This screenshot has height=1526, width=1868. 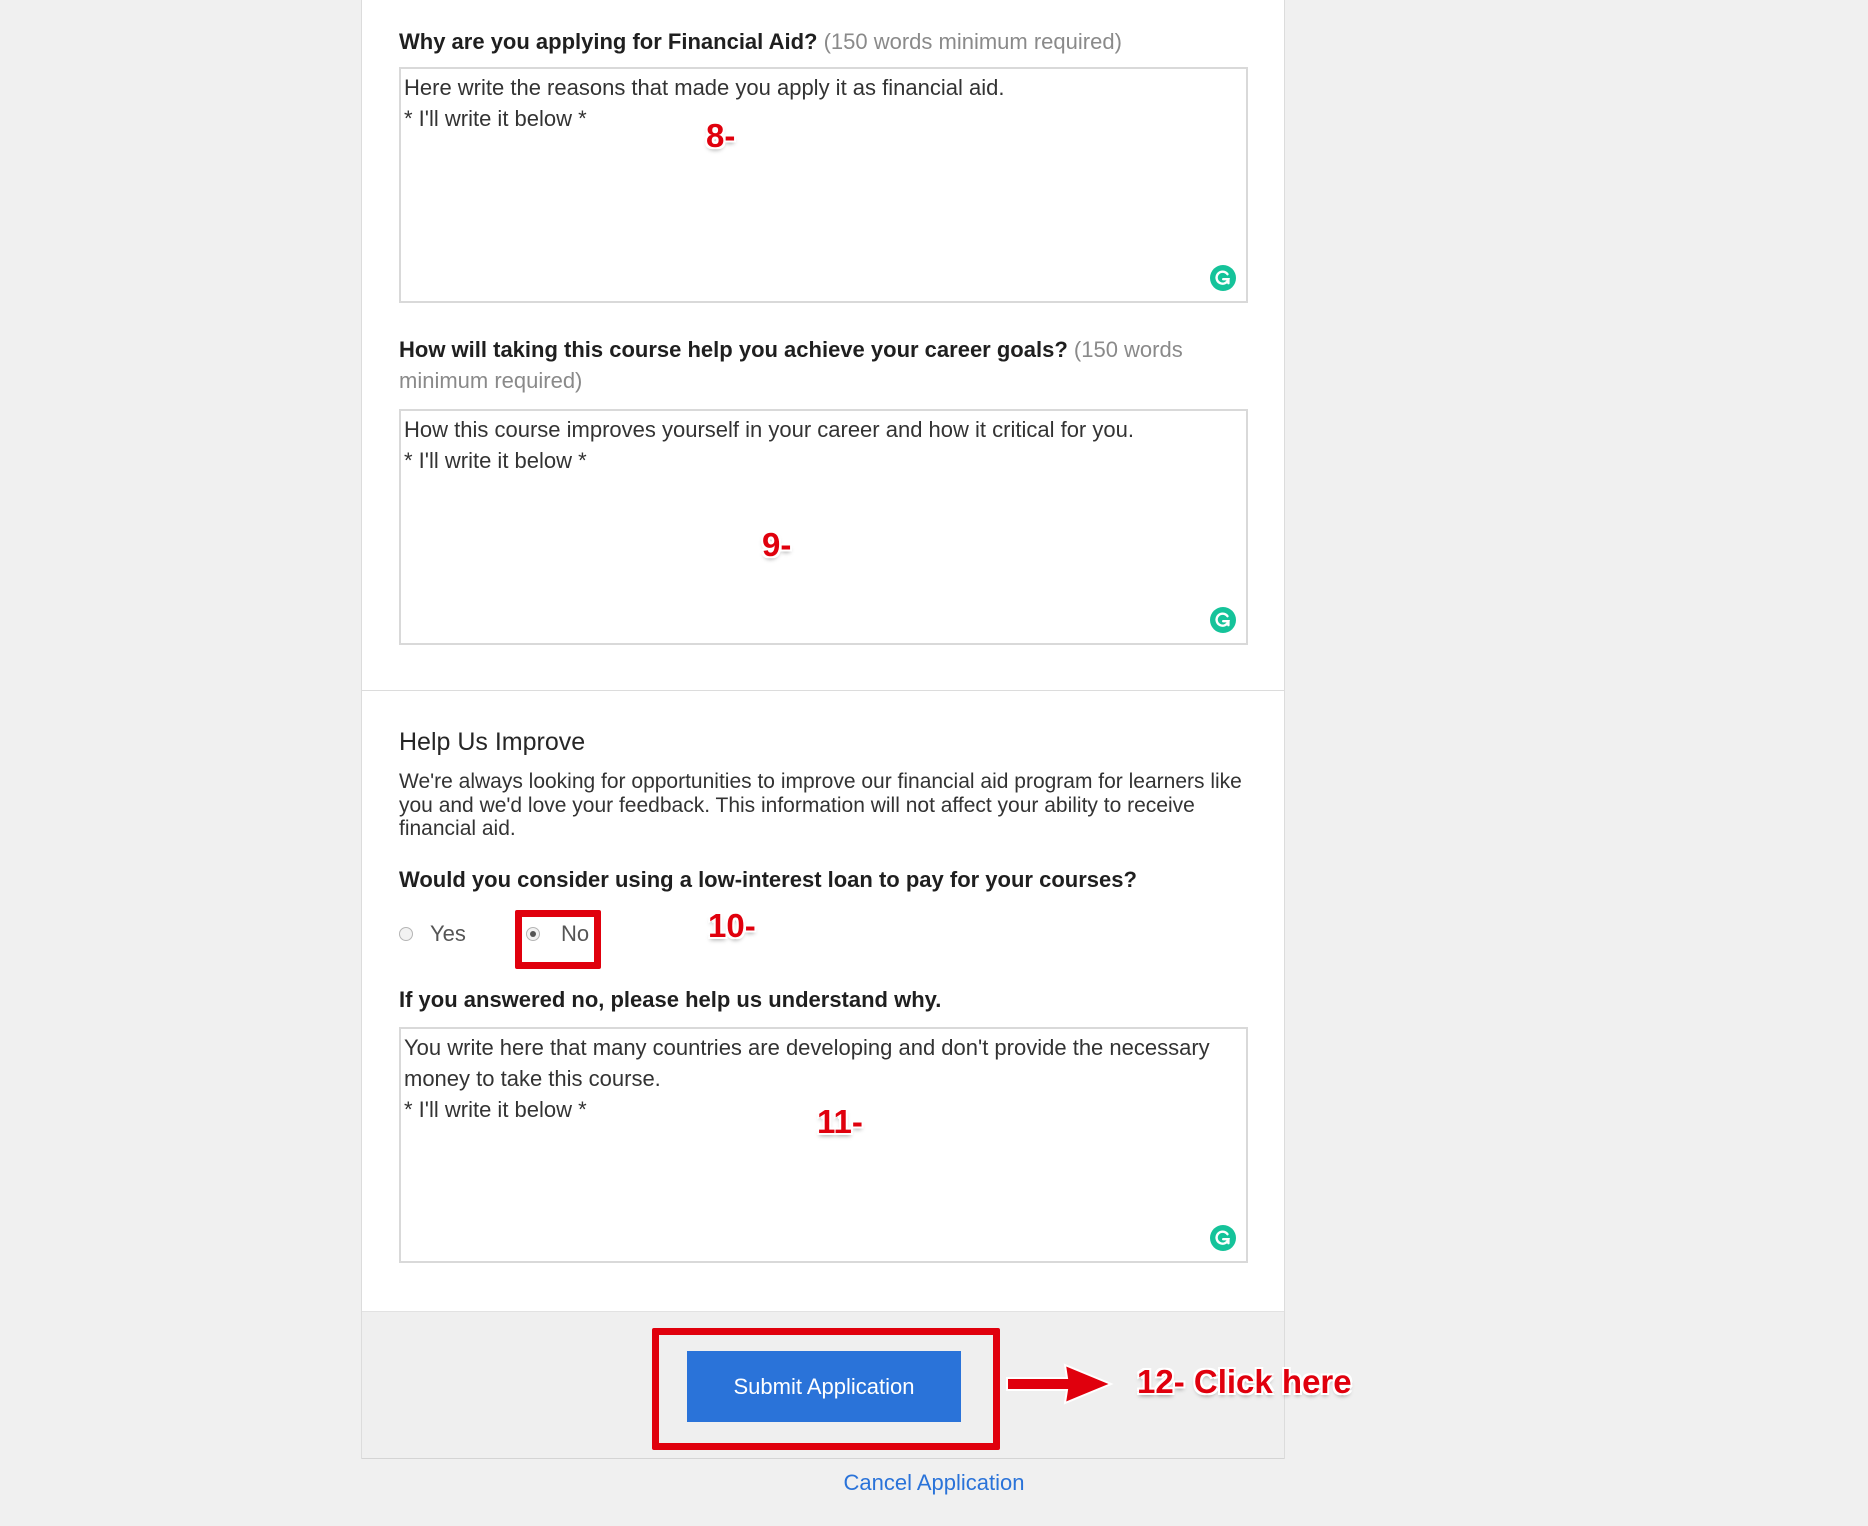 I want to click on cancel-application-link: Cancel Application, so click(x=934, y=1483).